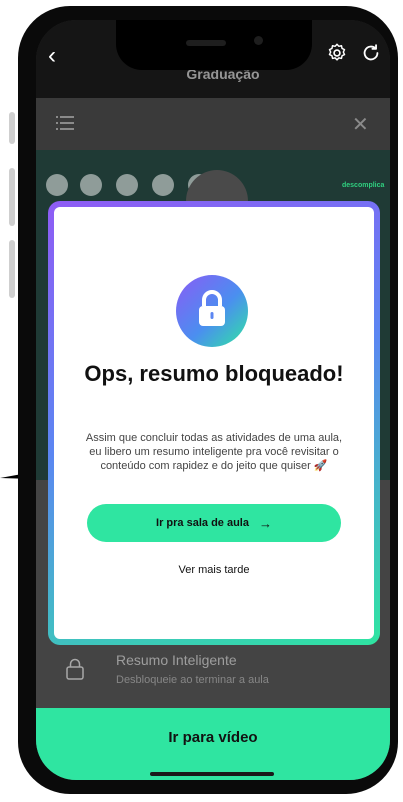 This screenshot has height=802, width=403. Describe the element at coordinates (176, 660) in the screenshot. I see `summary-title: Resumo Inteligente` at that location.